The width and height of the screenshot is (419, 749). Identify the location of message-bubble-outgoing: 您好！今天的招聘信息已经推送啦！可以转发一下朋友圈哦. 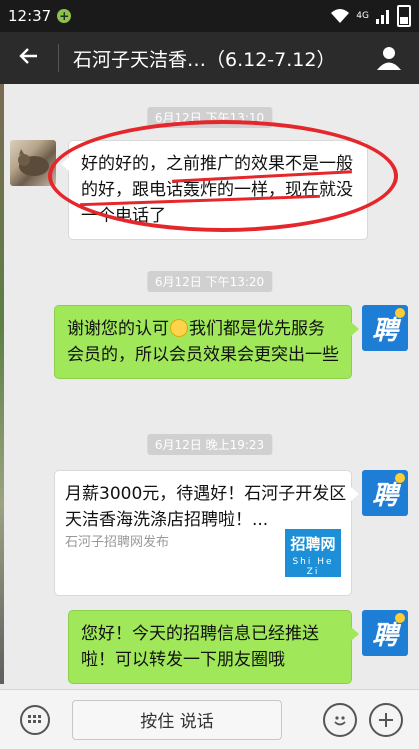
(213, 647).